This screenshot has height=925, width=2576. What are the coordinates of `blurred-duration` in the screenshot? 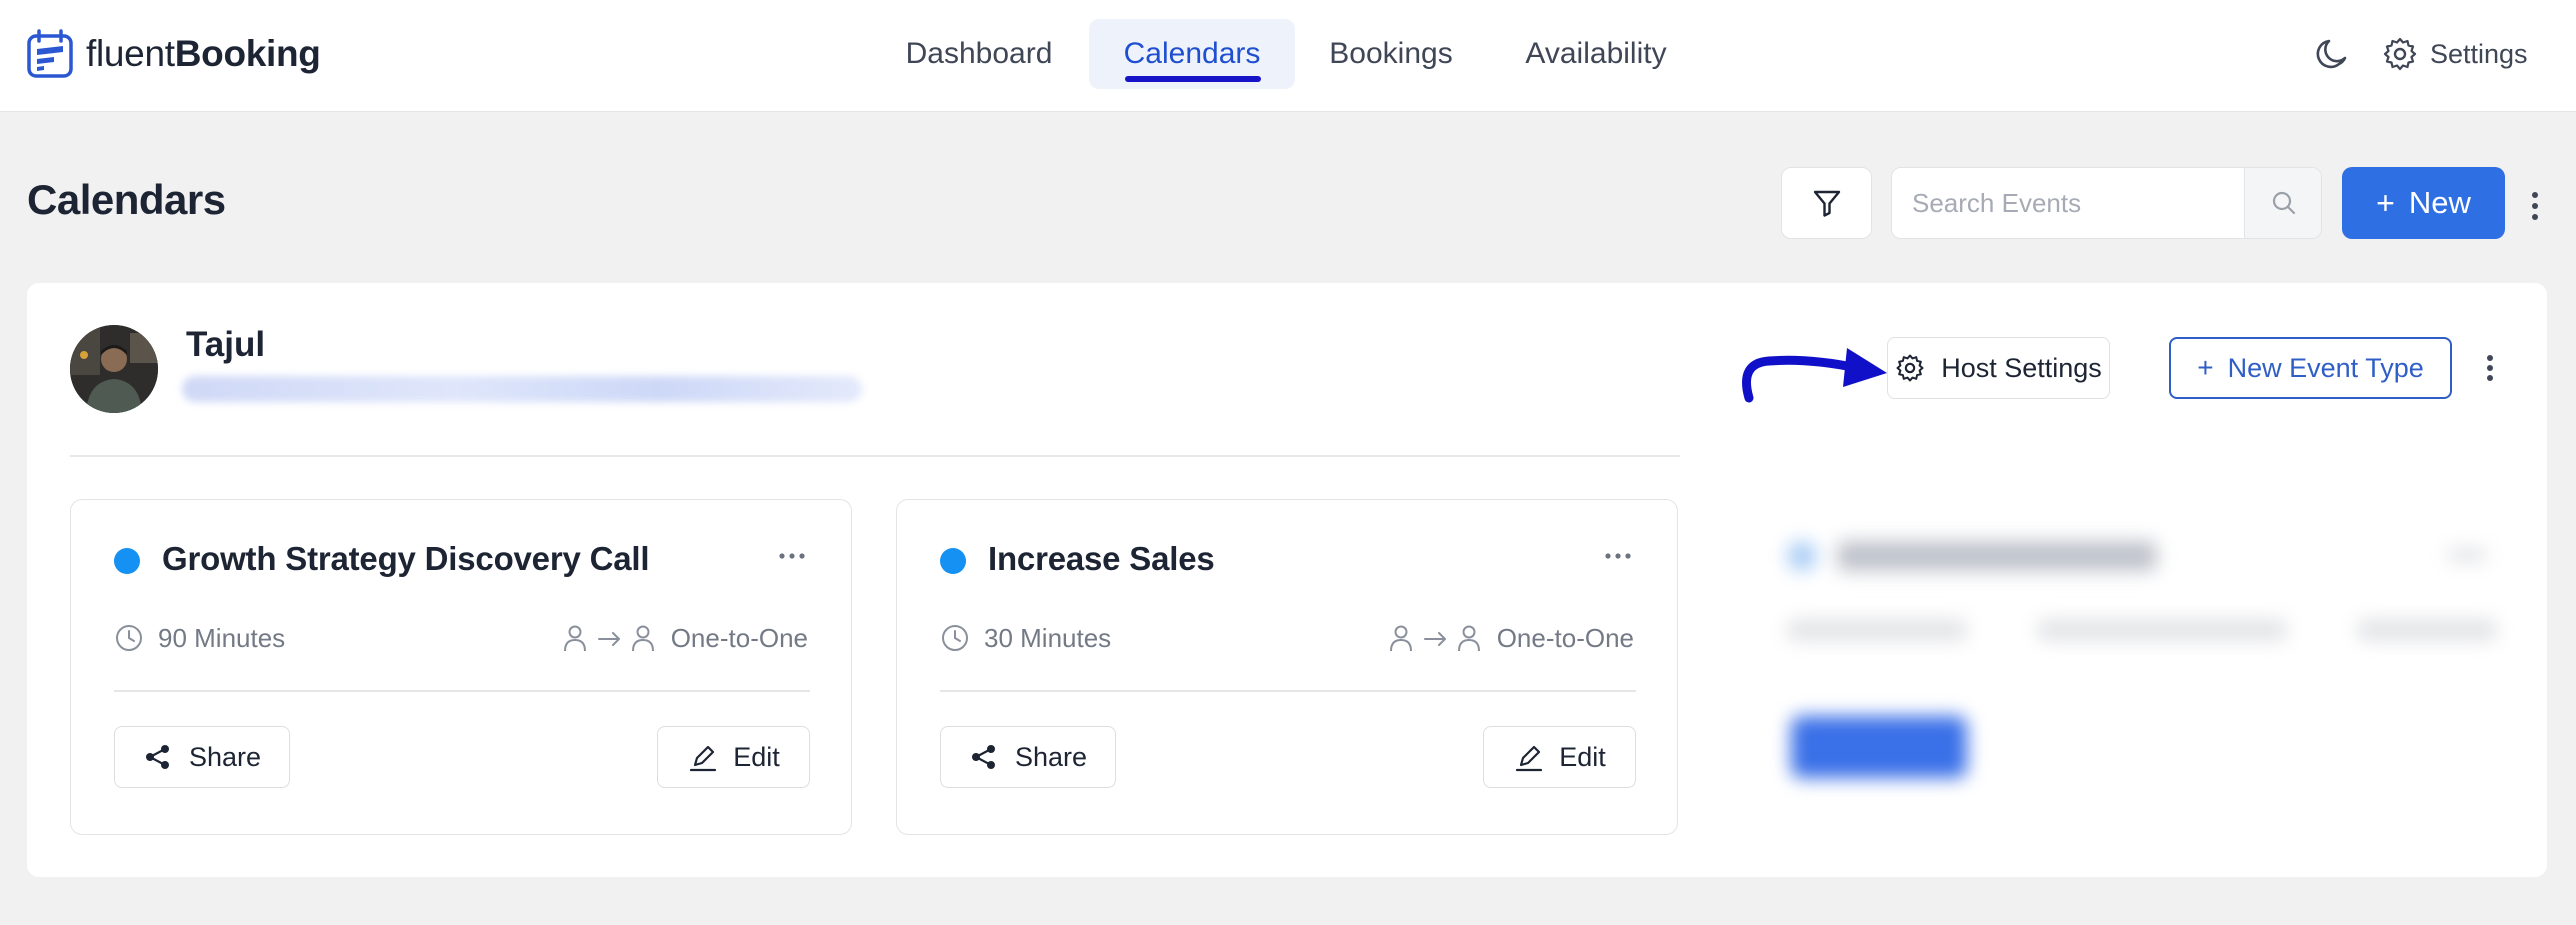 It's located at (1877, 630).